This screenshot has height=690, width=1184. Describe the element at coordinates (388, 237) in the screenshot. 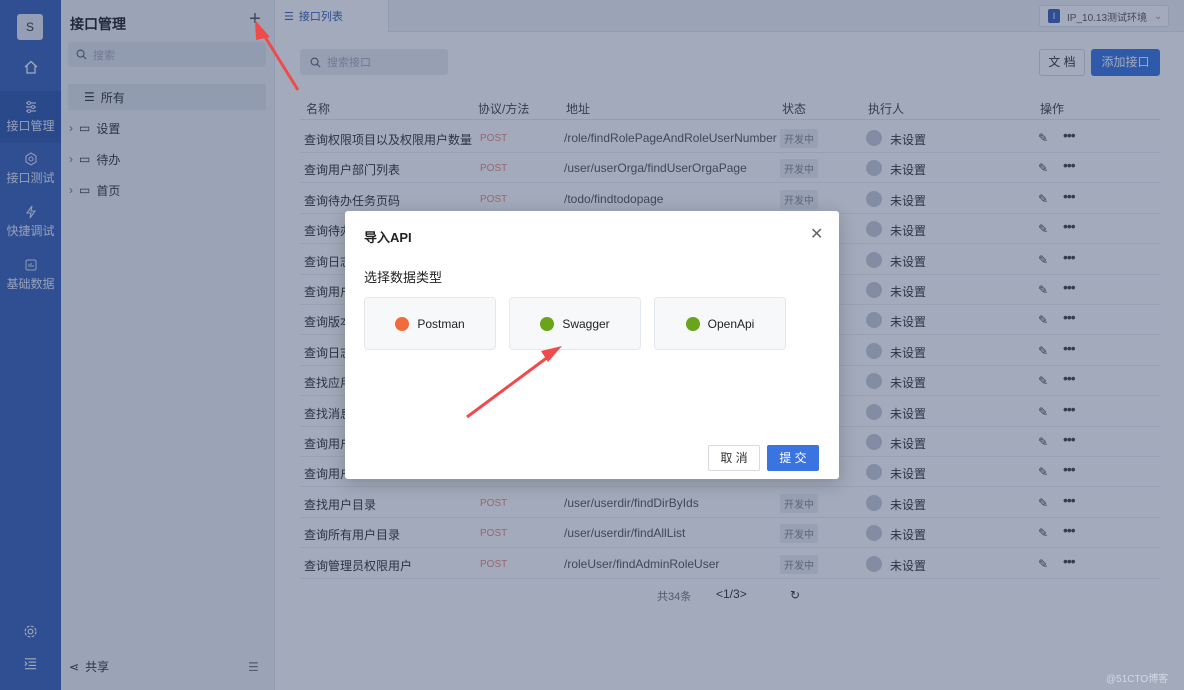

I see `modal-title: 导入API` at that location.